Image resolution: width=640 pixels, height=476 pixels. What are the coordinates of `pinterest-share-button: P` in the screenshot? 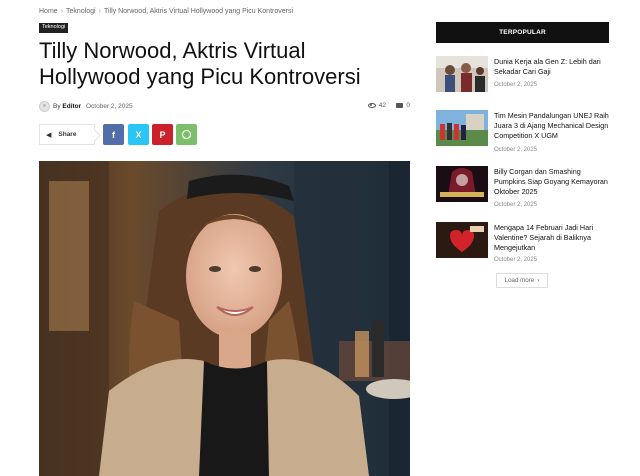 It's located at (162, 134).